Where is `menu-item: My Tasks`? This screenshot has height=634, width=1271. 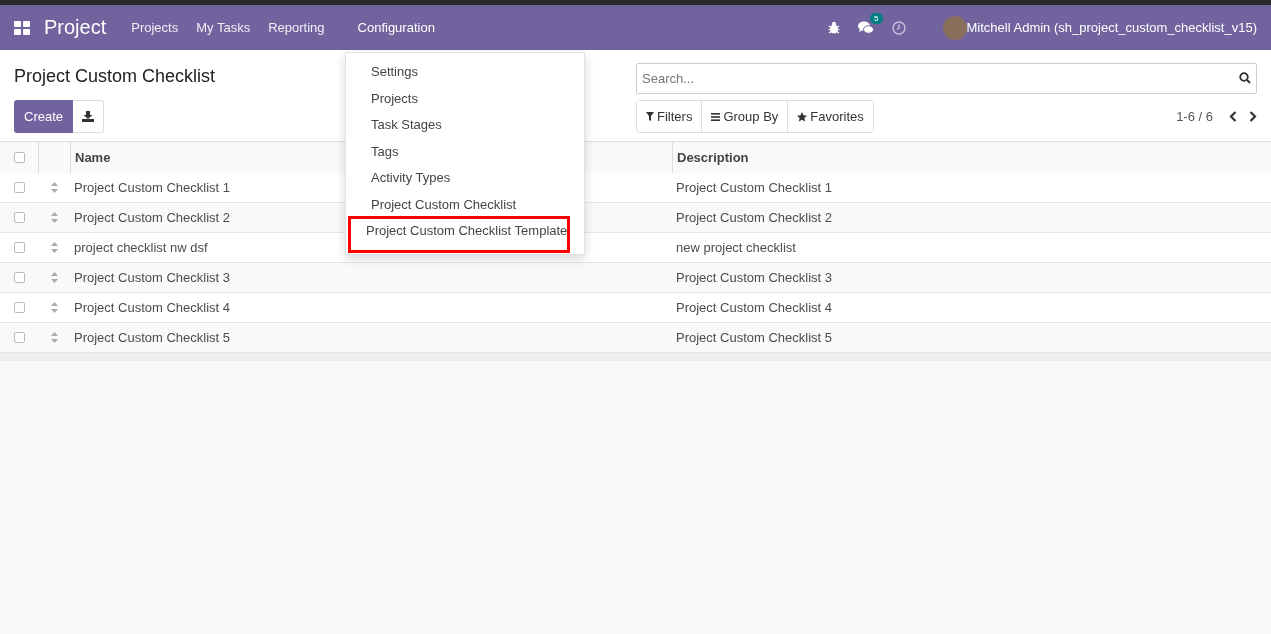 menu-item: My Tasks is located at coordinates (223, 27).